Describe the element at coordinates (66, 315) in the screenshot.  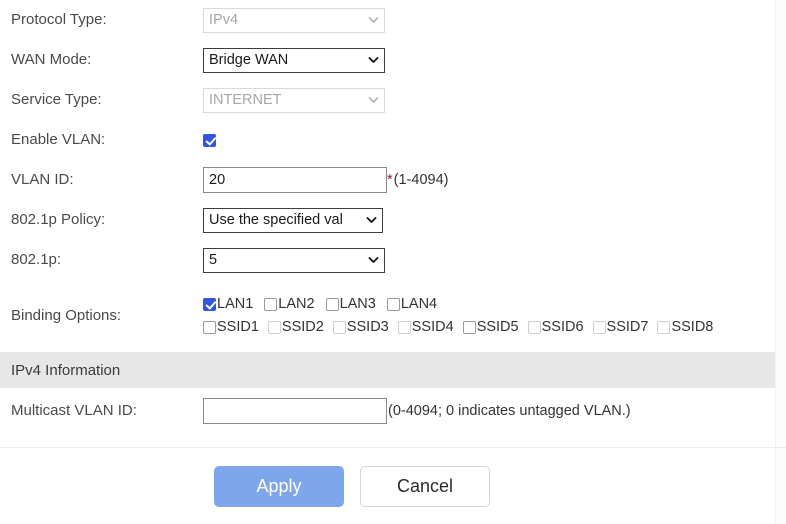
I see `label-binding-options: Binding Options:` at that location.